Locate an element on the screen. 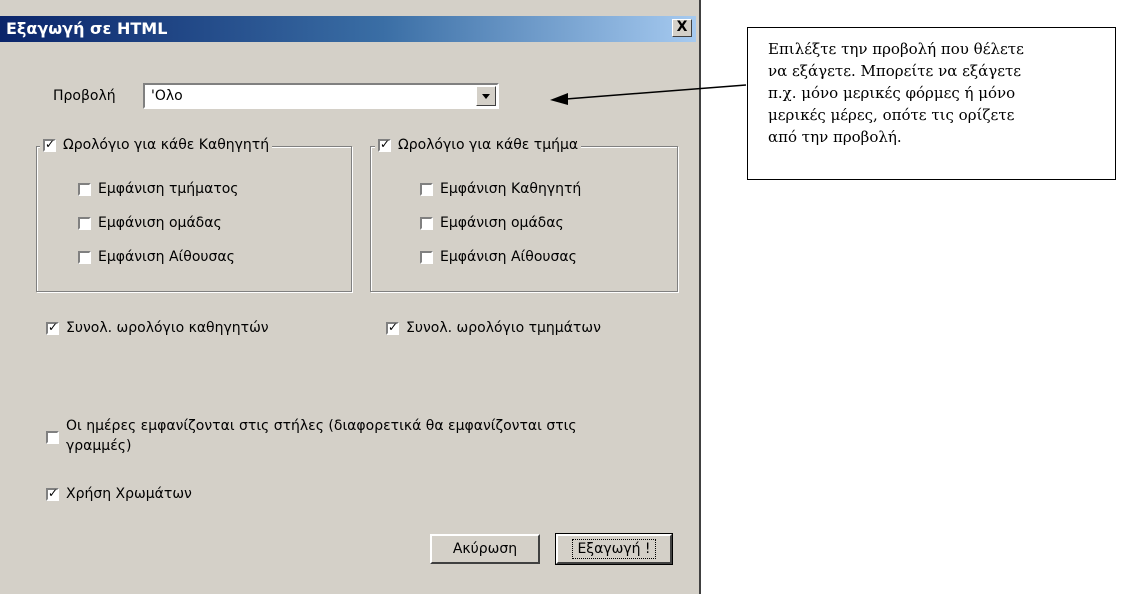 Image resolution: width=1134 pixels, height=594 pixels. callout-line: μερικές μέρες, οπότε τις ορίζετε is located at coordinates (891, 115).